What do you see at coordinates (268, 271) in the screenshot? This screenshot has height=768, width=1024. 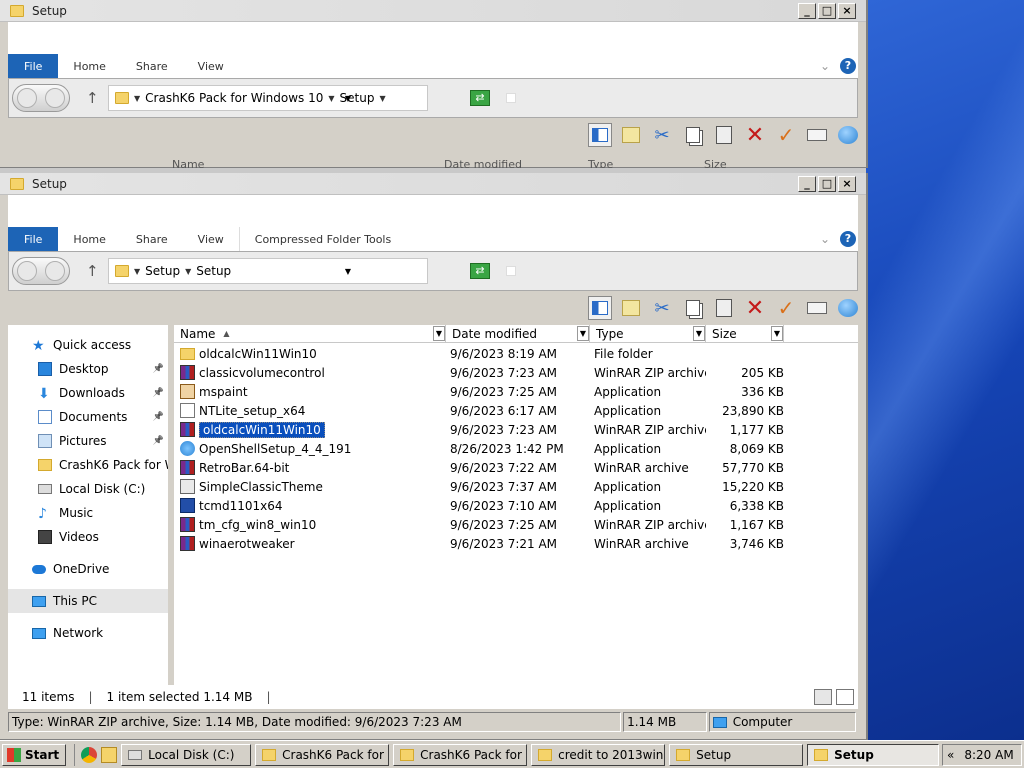 I see `address-field: ▼ Setup ▼ Setup ▼` at bounding box center [268, 271].